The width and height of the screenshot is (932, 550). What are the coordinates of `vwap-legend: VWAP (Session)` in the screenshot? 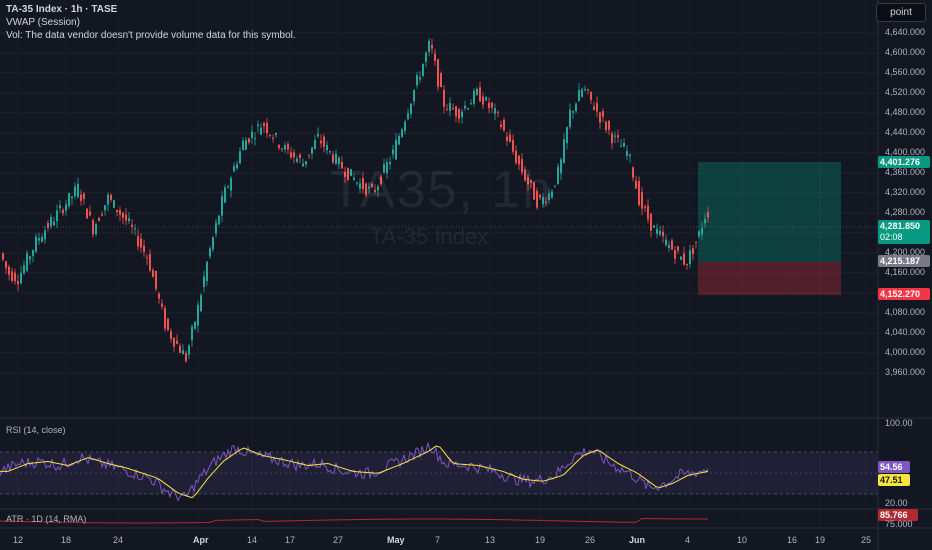 It's located at (43, 23).